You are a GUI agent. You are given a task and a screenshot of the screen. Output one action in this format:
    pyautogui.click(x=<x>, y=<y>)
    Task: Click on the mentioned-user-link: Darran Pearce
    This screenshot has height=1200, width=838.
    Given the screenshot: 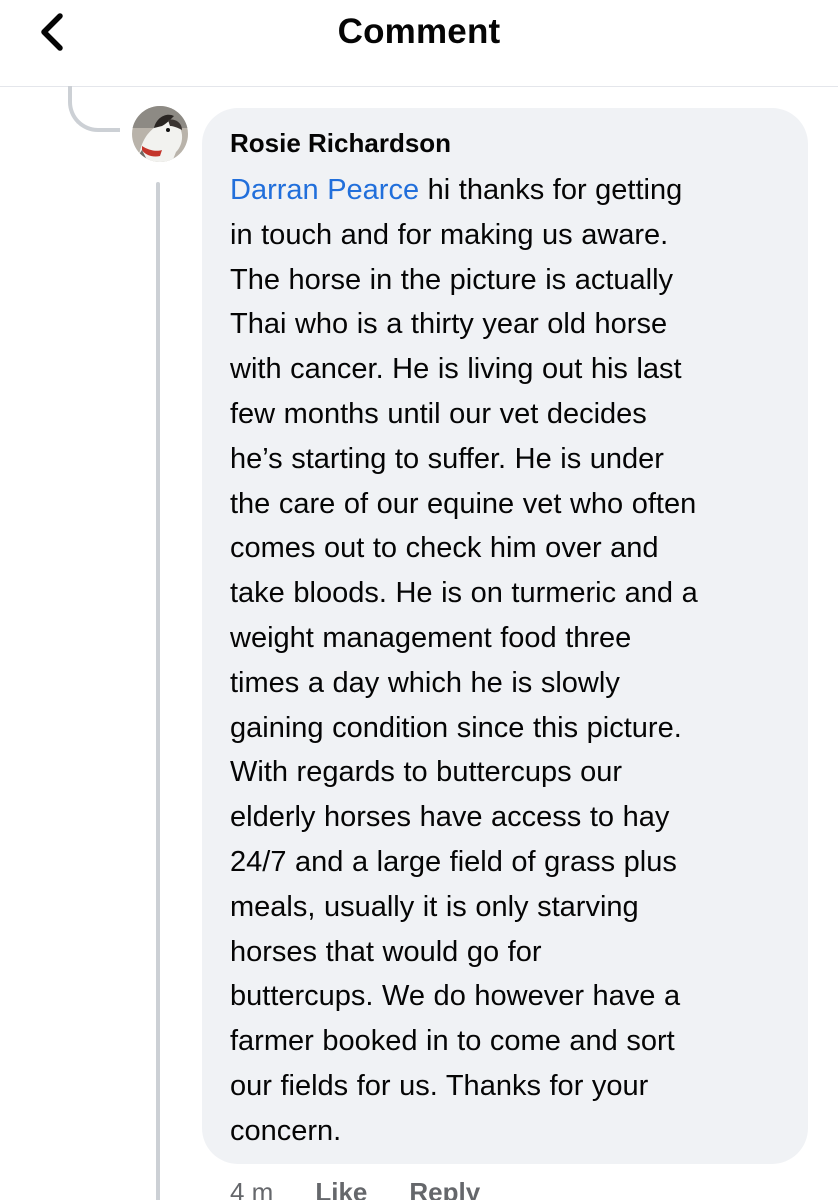 What is the action you would take?
    pyautogui.click(x=324, y=190)
    